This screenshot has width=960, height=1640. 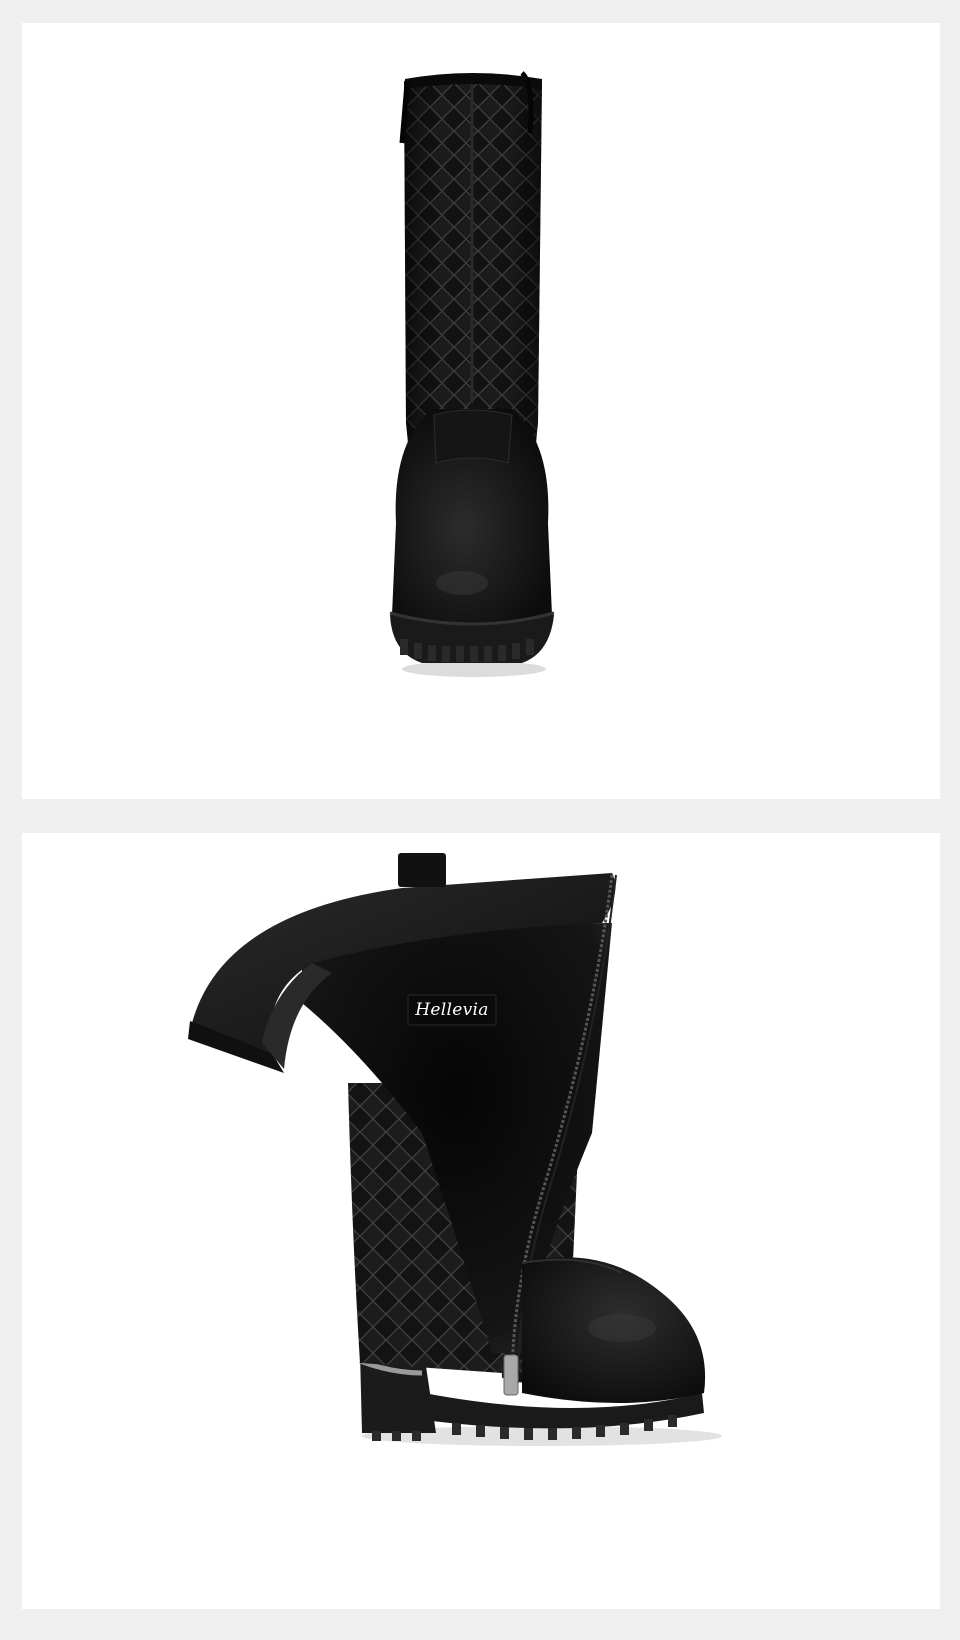 I want to click on brand-label: Hellevia, so click(x=452, y=1010).